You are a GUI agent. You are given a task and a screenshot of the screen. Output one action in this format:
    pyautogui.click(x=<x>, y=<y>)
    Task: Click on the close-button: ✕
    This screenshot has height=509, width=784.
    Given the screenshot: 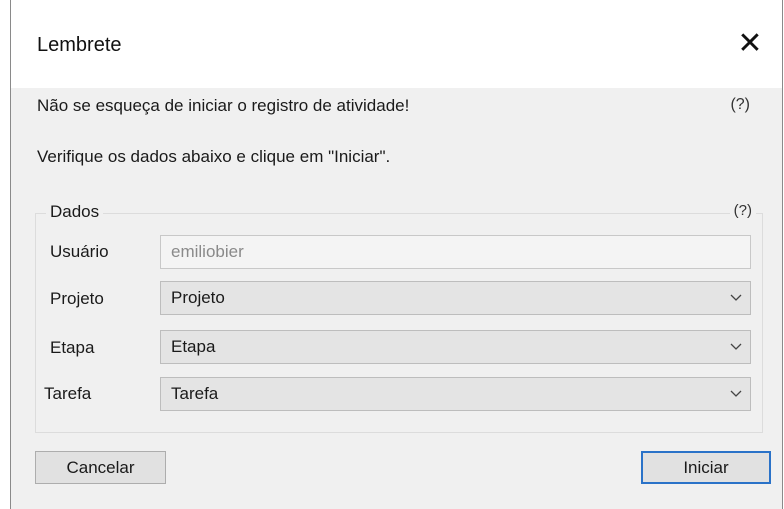 What is the action you would take?
    pyautogui.click(x=750, y=44)
    